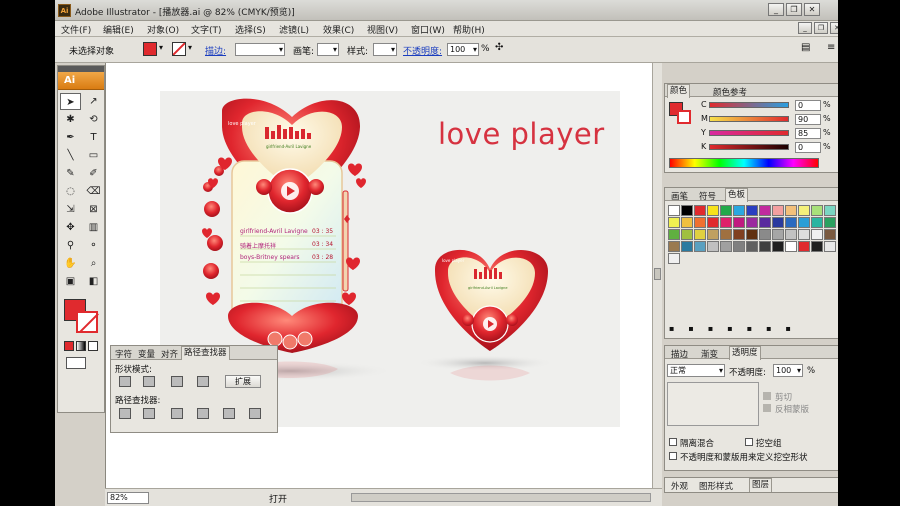 The image size is (900, 506). Describe the element at coordinates (679, 91) in the screenshot. I see `tab-color: 颜色` at that location.